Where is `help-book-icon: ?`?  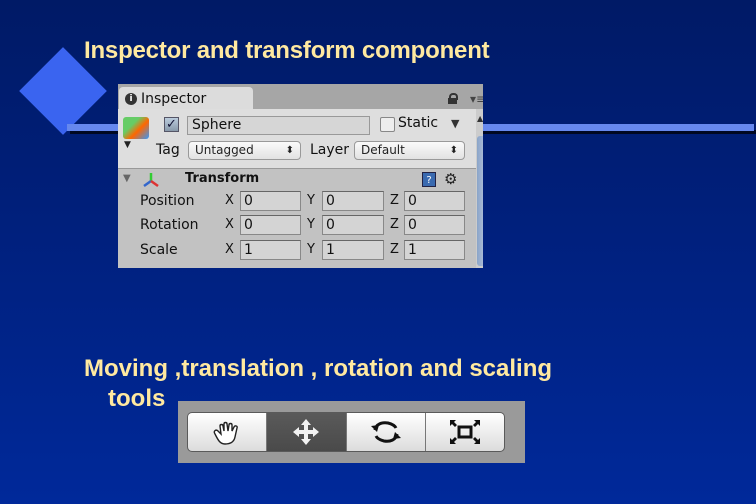 help-book-icon: ? is located at coordinates (429, 179).